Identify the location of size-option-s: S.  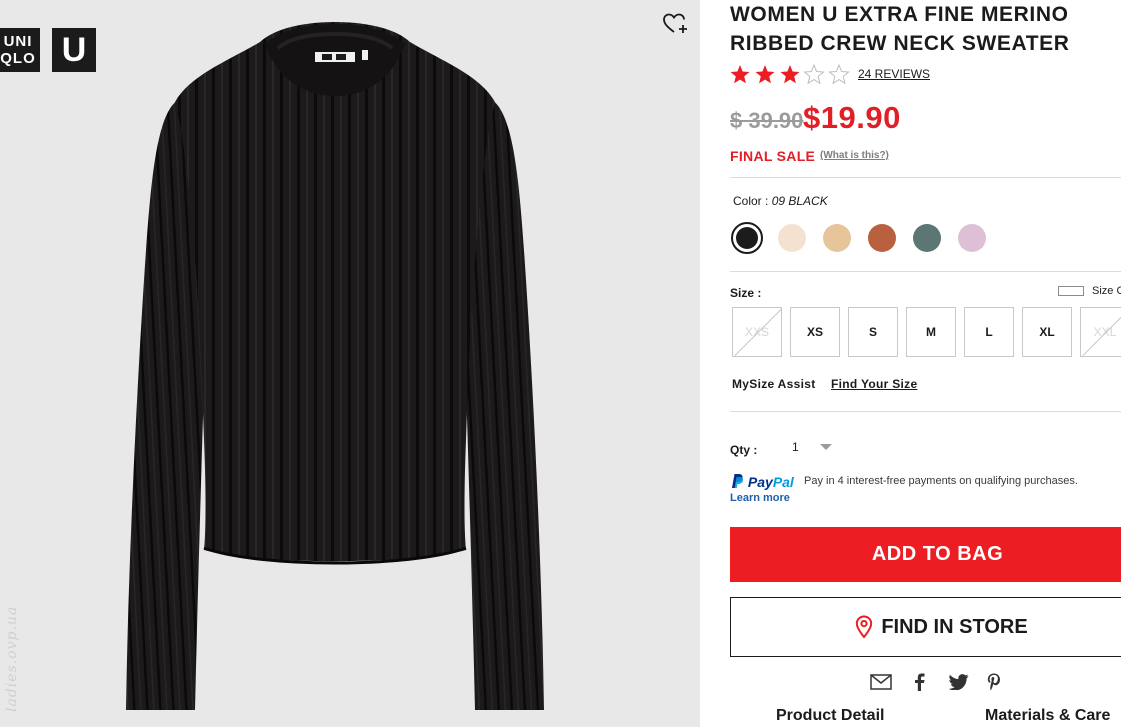
(873, 332).